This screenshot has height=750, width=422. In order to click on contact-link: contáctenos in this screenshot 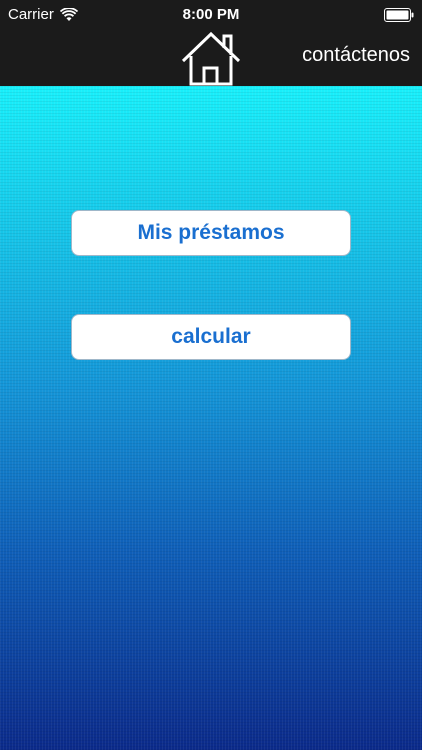, I will do `click(356, 55)`.